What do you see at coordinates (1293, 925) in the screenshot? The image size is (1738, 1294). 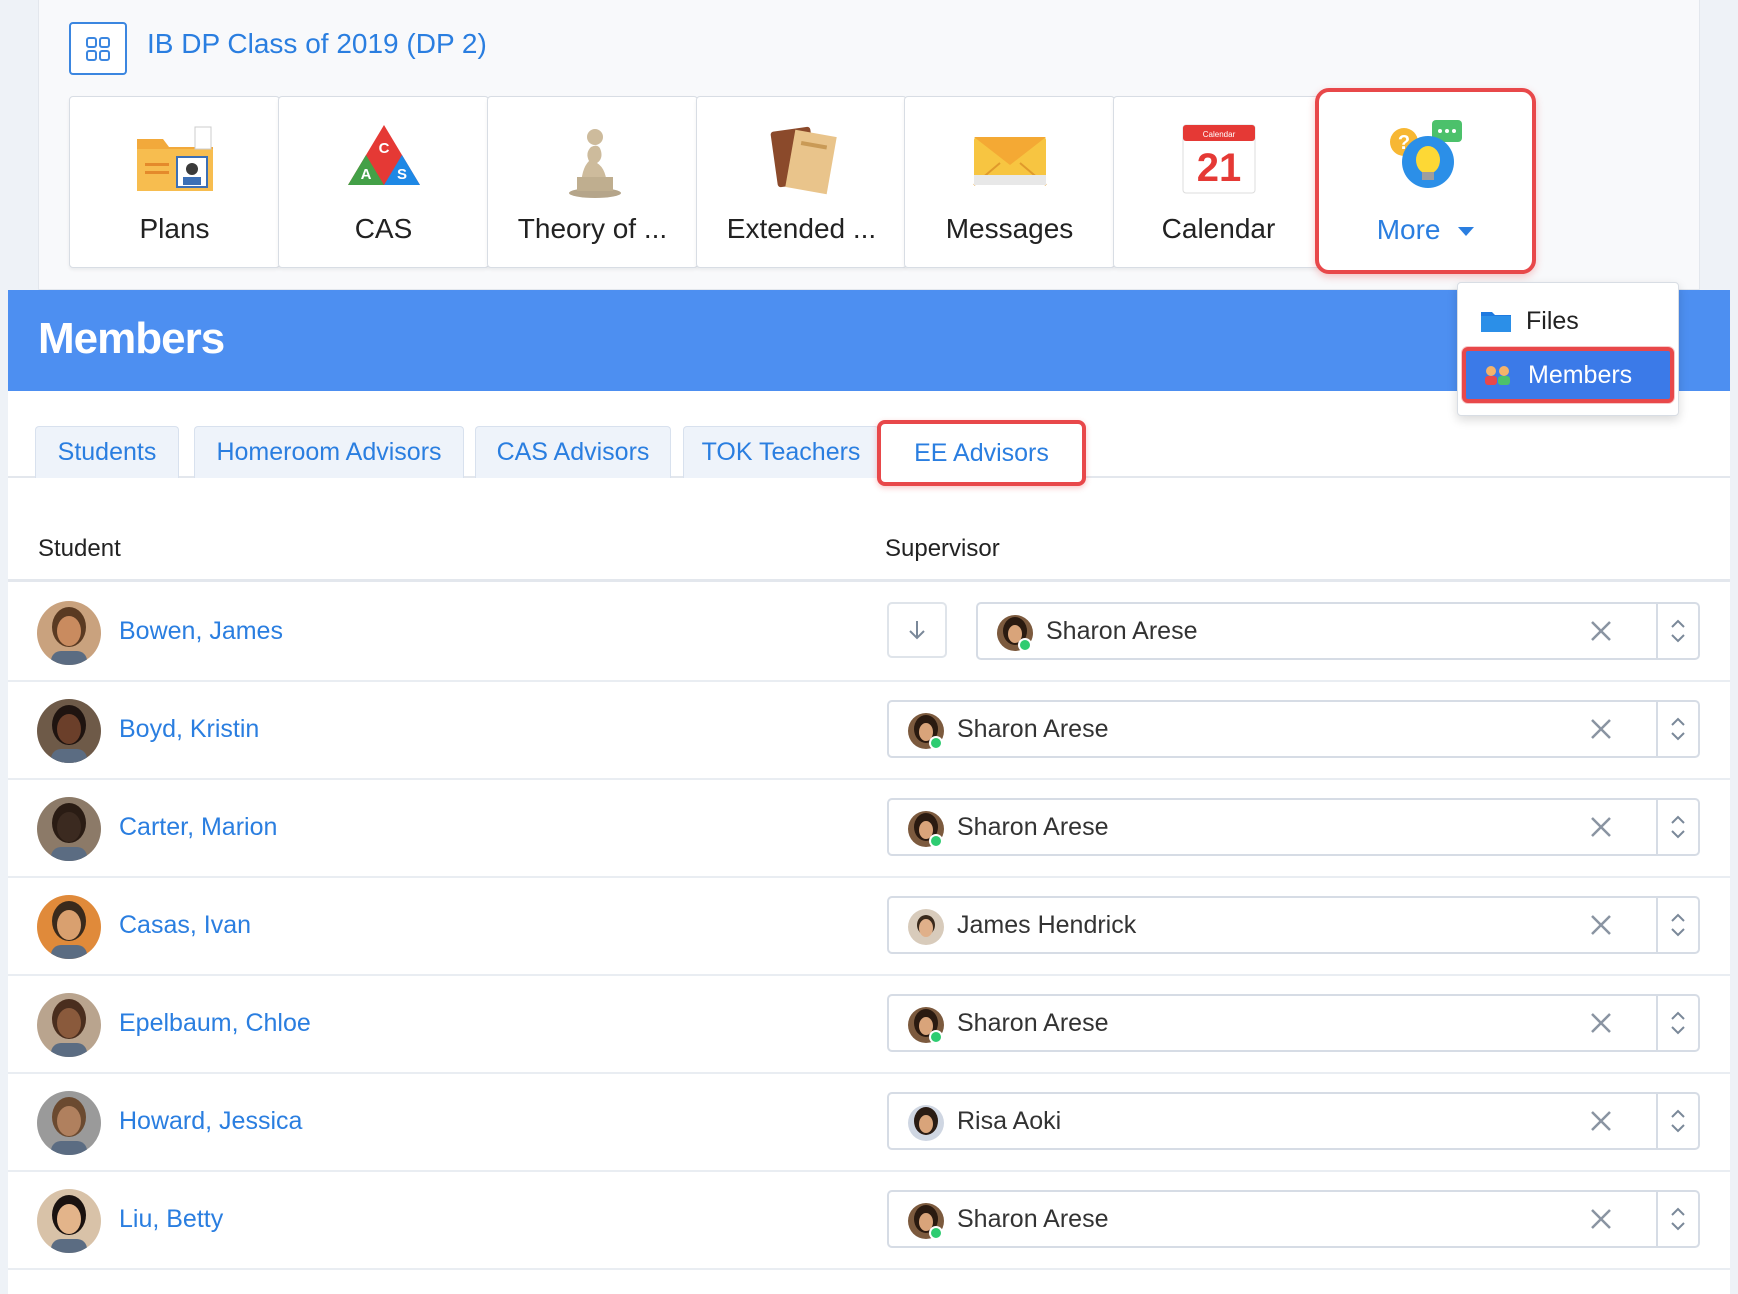 I see `supervisor-select: James Hendrick` at bounding box center [1293, 925].